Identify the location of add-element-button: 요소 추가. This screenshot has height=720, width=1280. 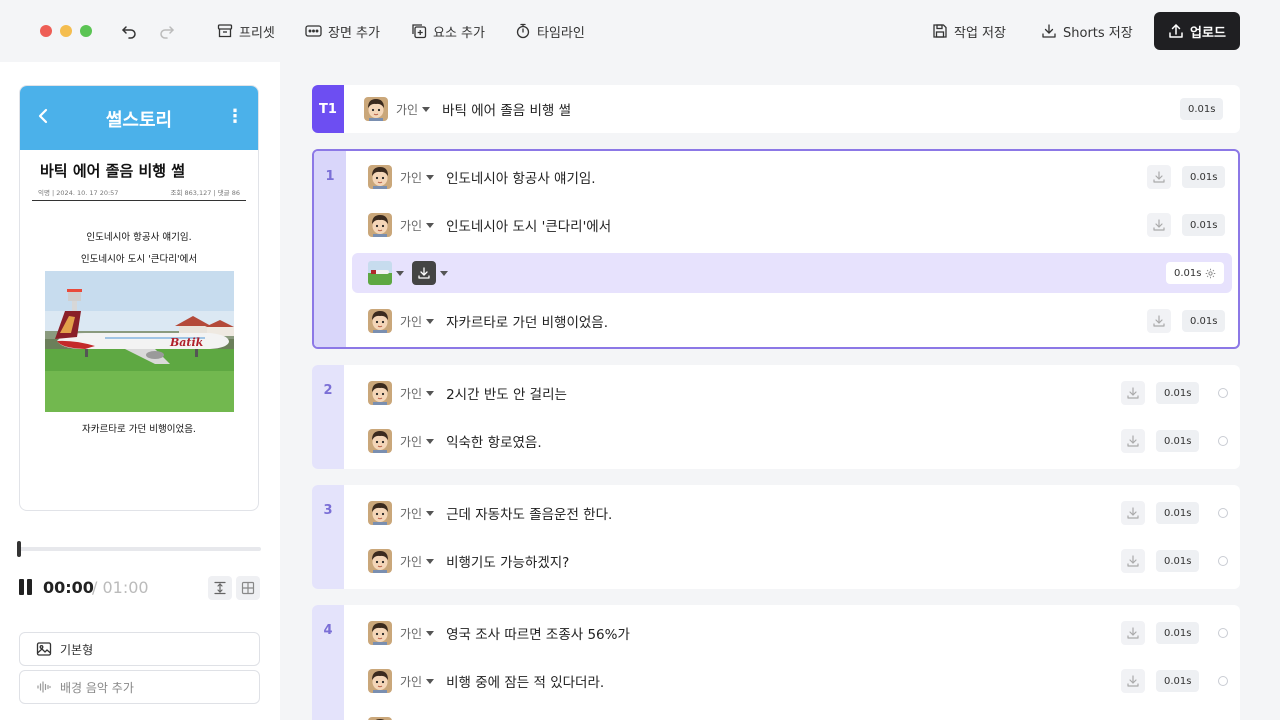
(448, 31).